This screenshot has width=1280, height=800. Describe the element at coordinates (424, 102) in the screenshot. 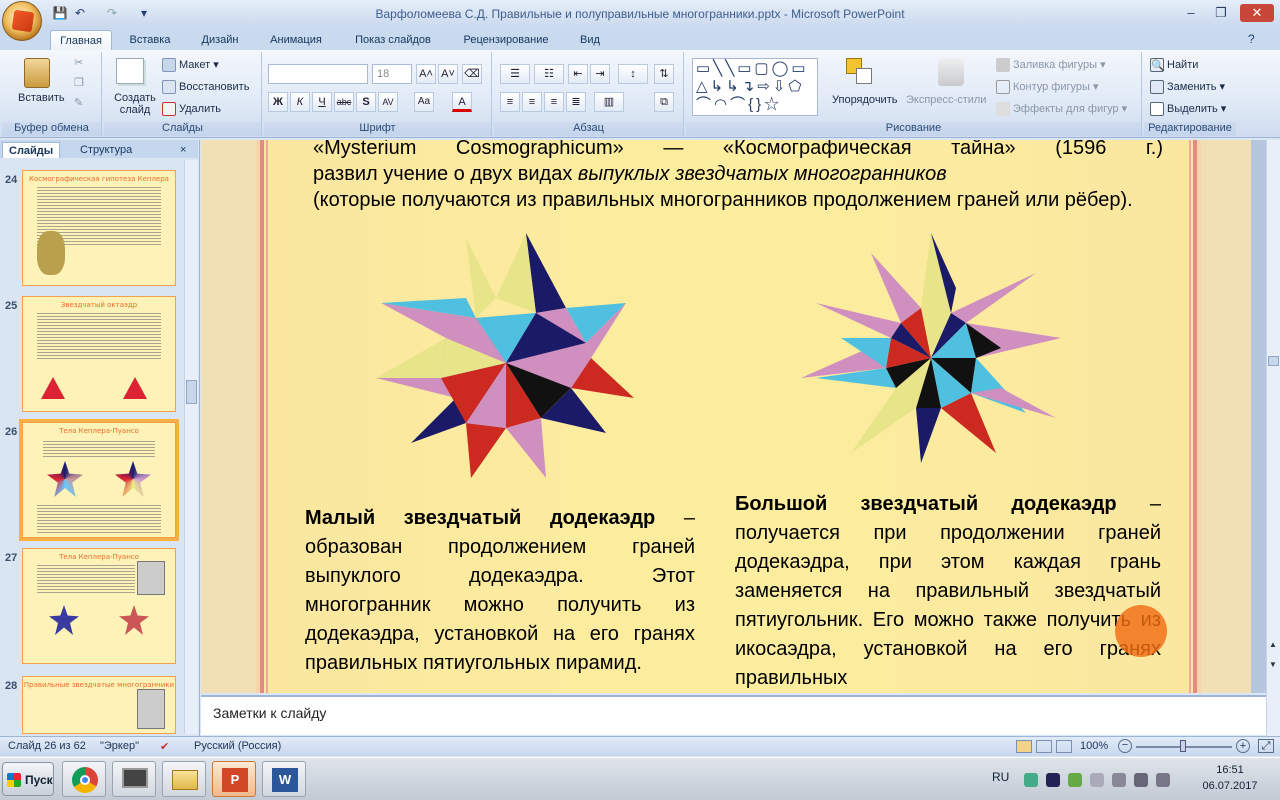

I see `case-button: Aa` at that location.